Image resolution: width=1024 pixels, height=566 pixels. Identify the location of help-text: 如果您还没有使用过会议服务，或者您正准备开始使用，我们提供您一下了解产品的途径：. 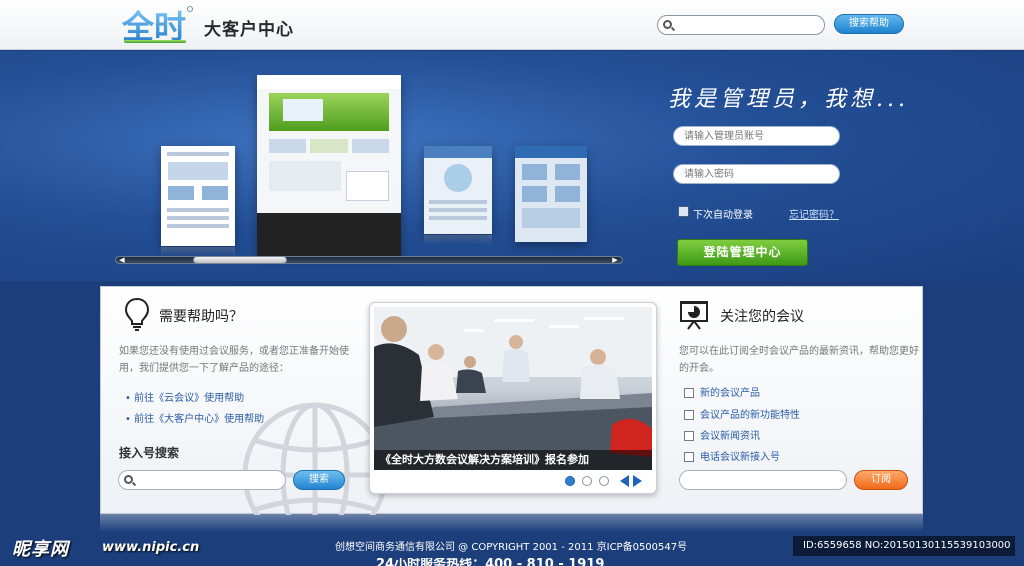
(234, 360).